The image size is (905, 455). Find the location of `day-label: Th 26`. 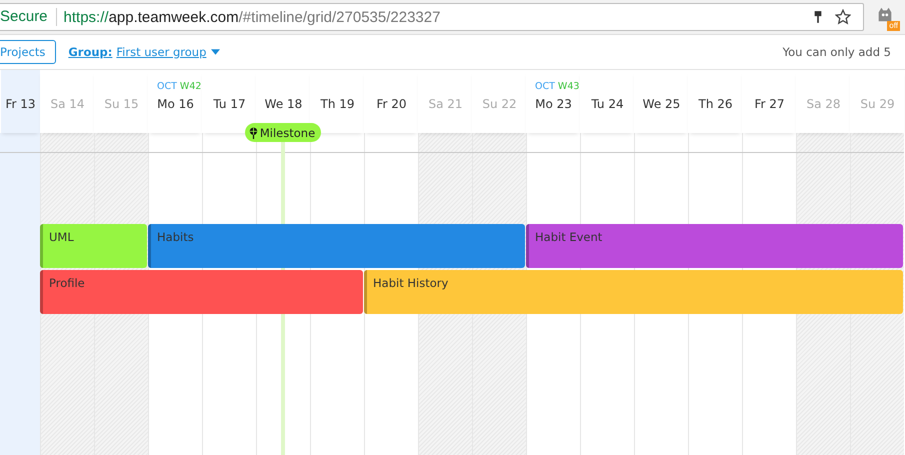

day-label: Th 26 is located at coordinates (715, 104).